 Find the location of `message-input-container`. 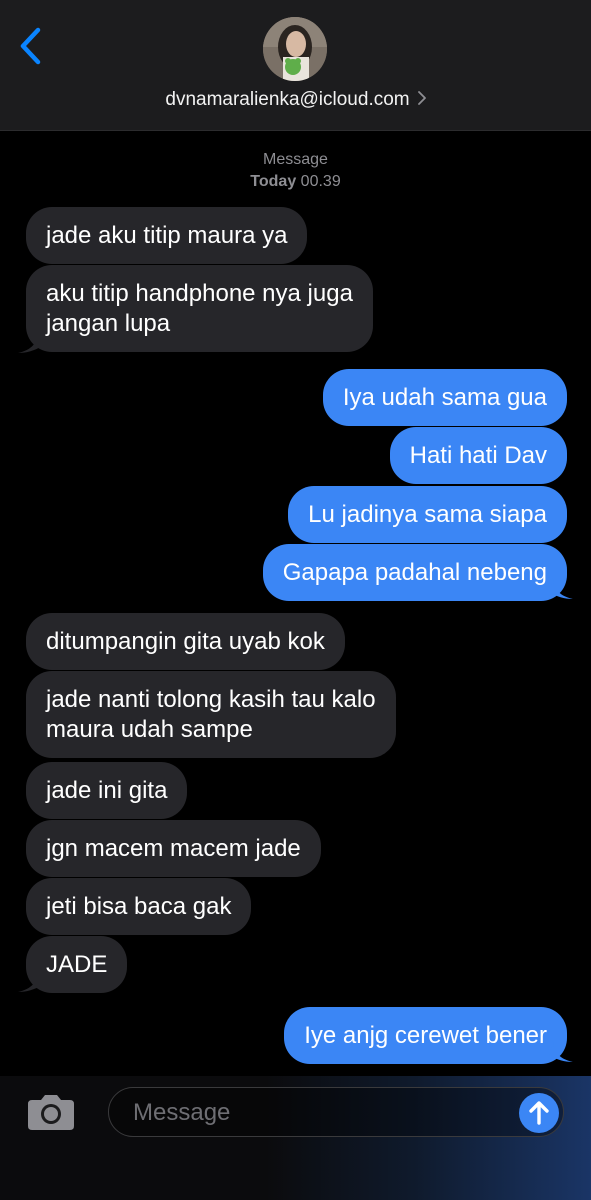

message-input-container is located at coordinates (336, 1112).